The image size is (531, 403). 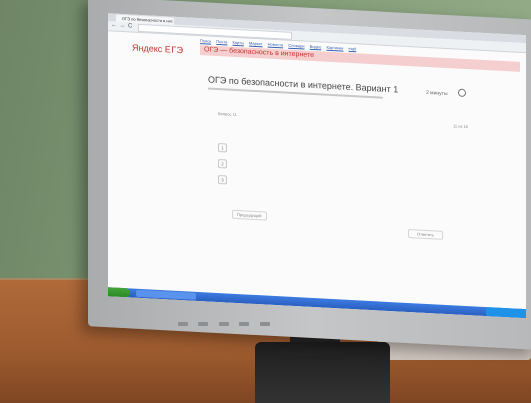 What do you see at coordinates (426, 234) in the screenshot?
I see `answer-button: Ответить` at bounding box center [426, 234].